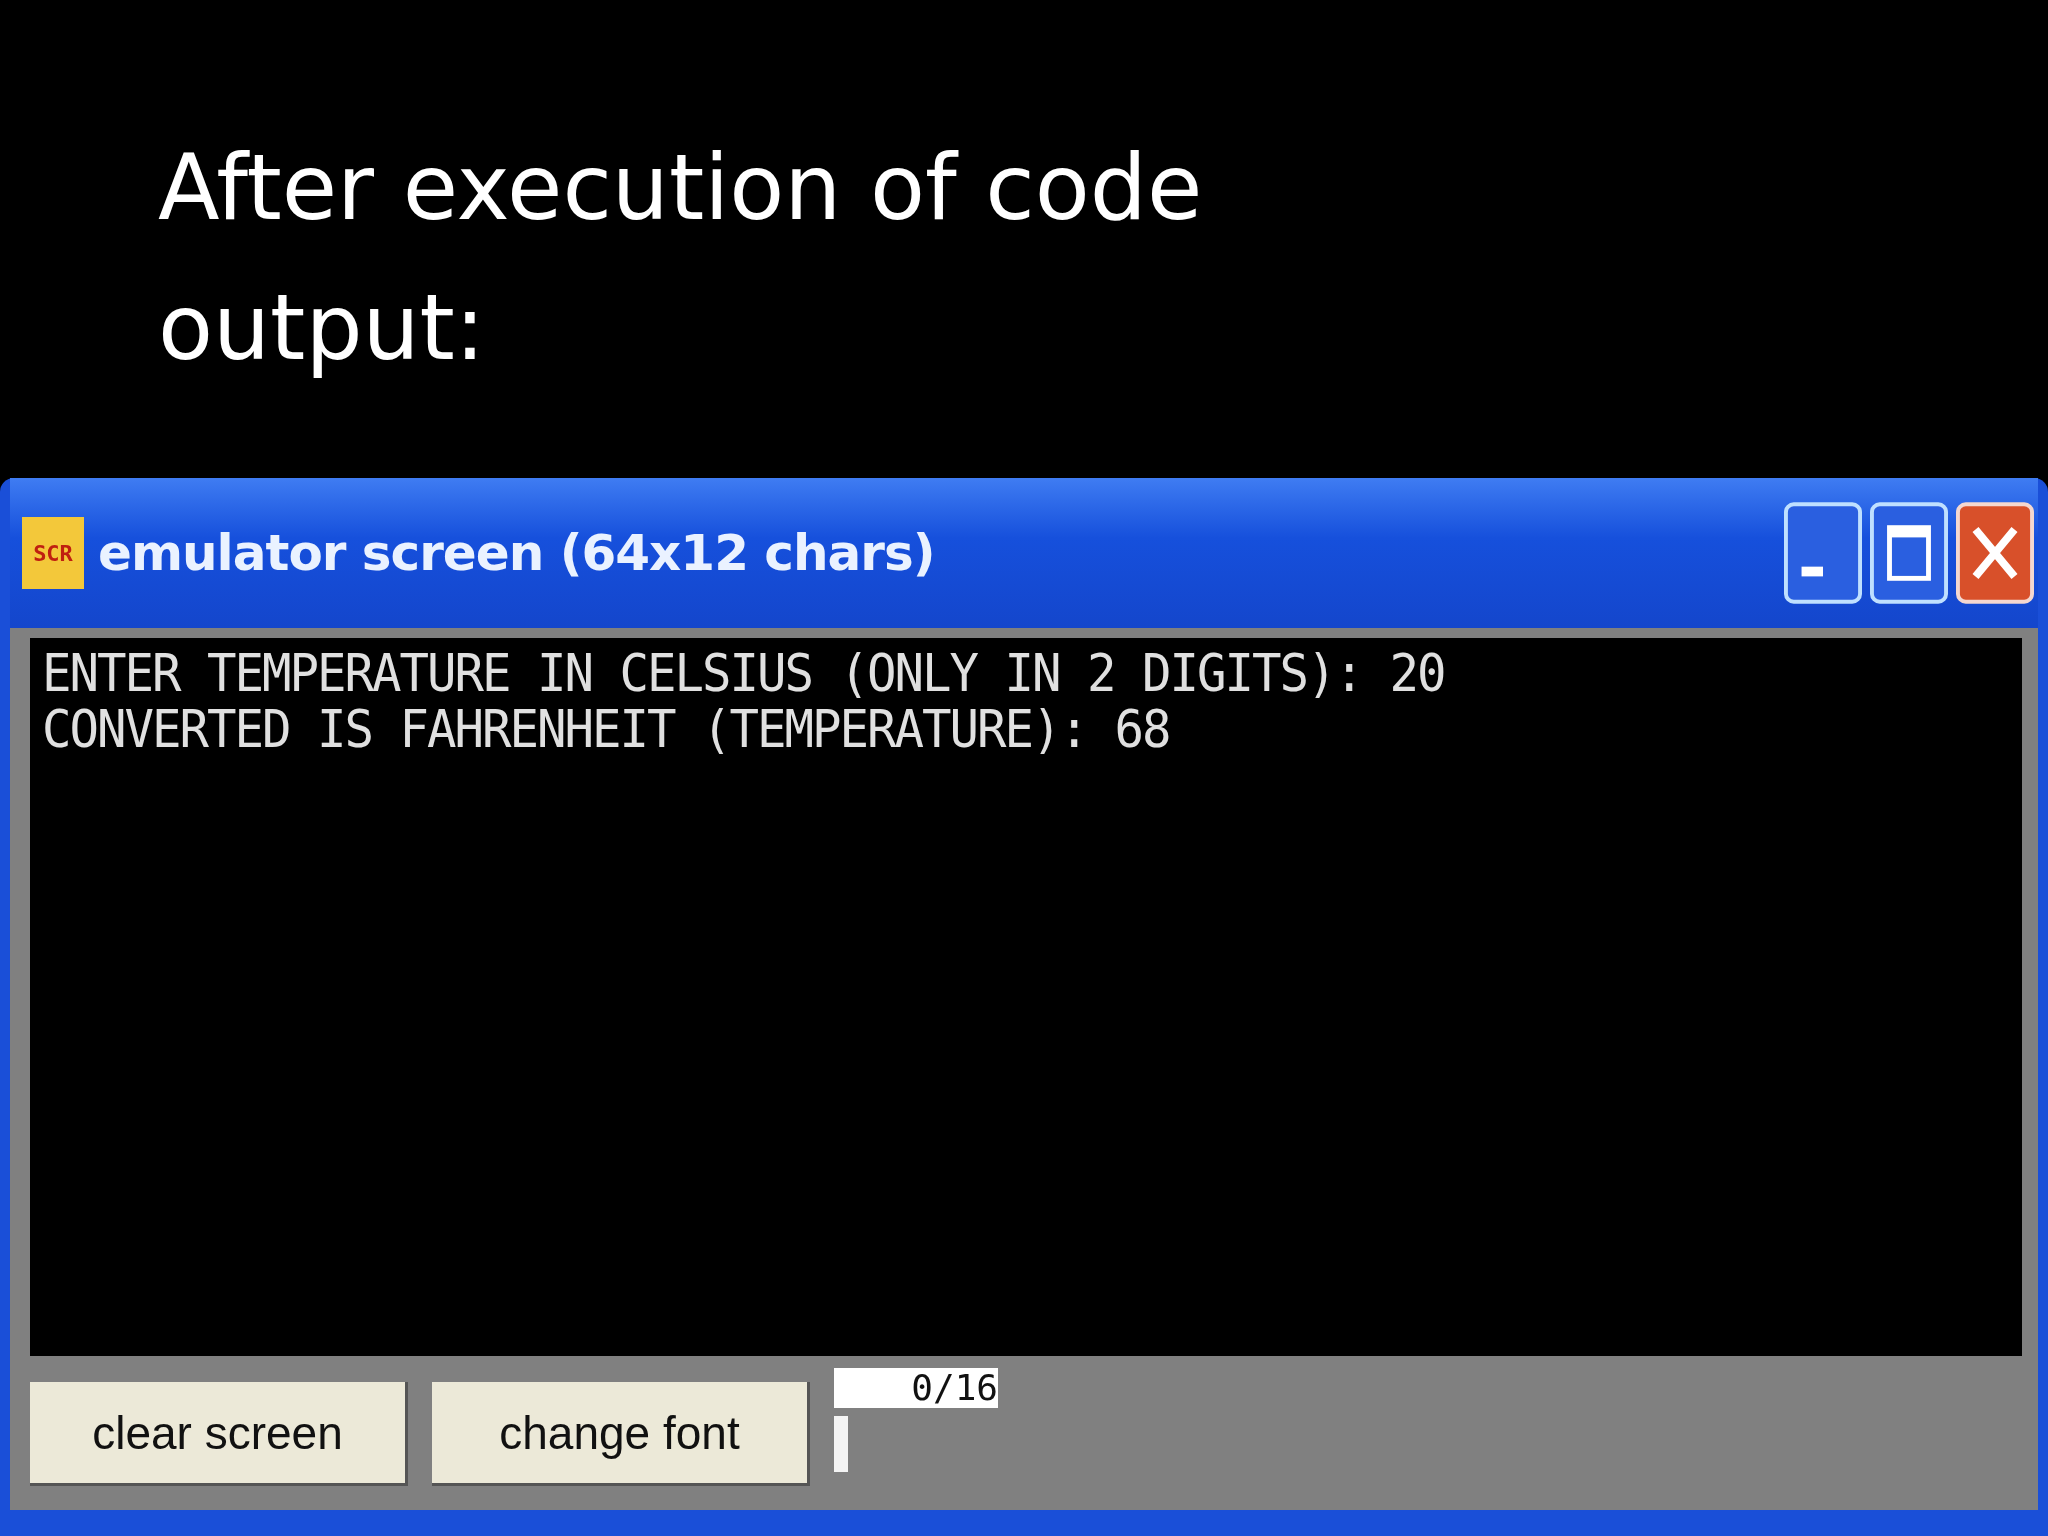 The height and width of the screenshot is (1536, 2048). What do you see at coordinates (53, 553) in the screenshot?
I see `app-icon: SCR` at bounding box center [53, 553].